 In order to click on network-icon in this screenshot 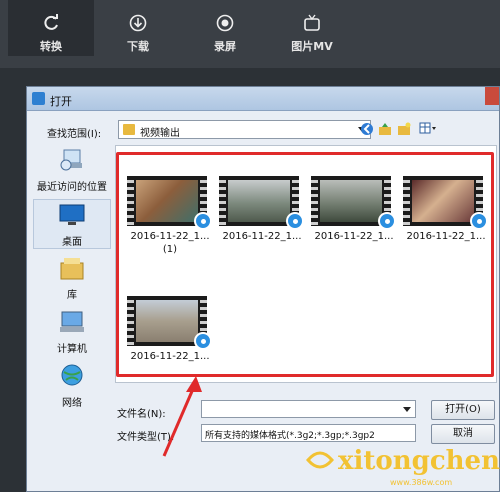, I will do `click(72, 375)`.